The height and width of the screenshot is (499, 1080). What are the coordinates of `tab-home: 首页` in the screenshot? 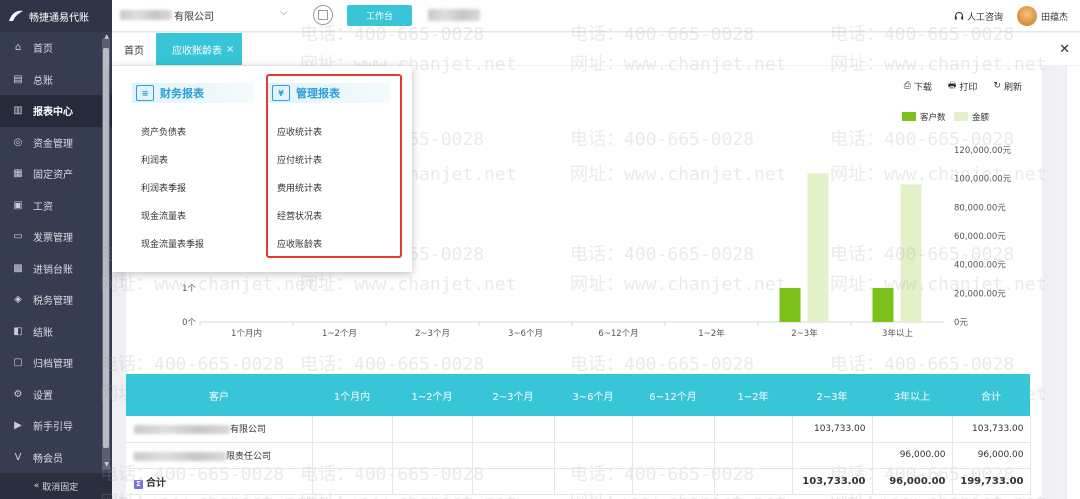 It's located at (134, 49).